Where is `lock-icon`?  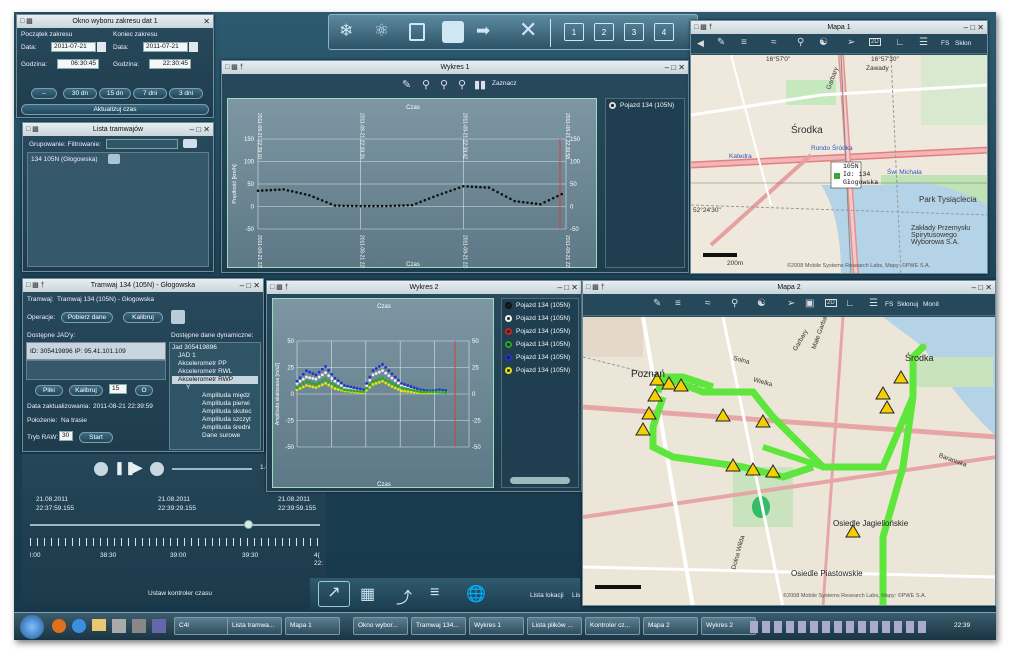 lock-icon is located at coordinates (417, 32).